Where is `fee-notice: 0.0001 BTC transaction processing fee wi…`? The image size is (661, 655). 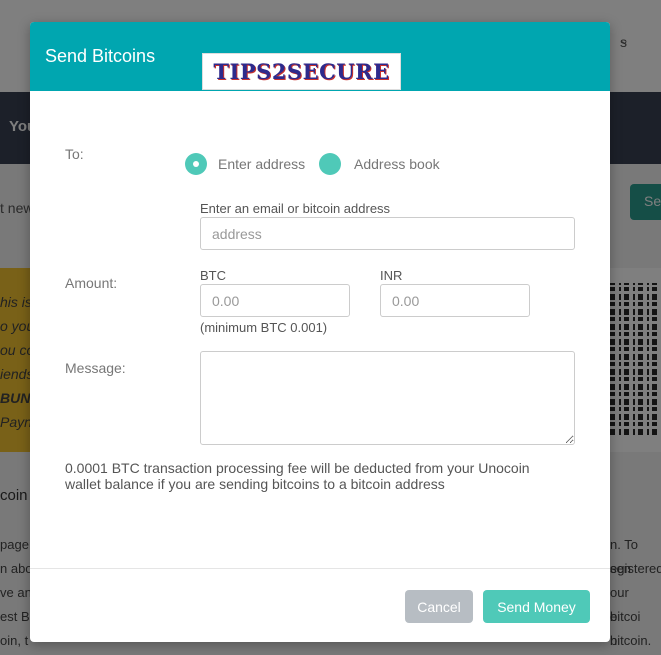 fee-notice: 0.0001 BTC transaction processing fee wi… is located at coordinates (297, 476).